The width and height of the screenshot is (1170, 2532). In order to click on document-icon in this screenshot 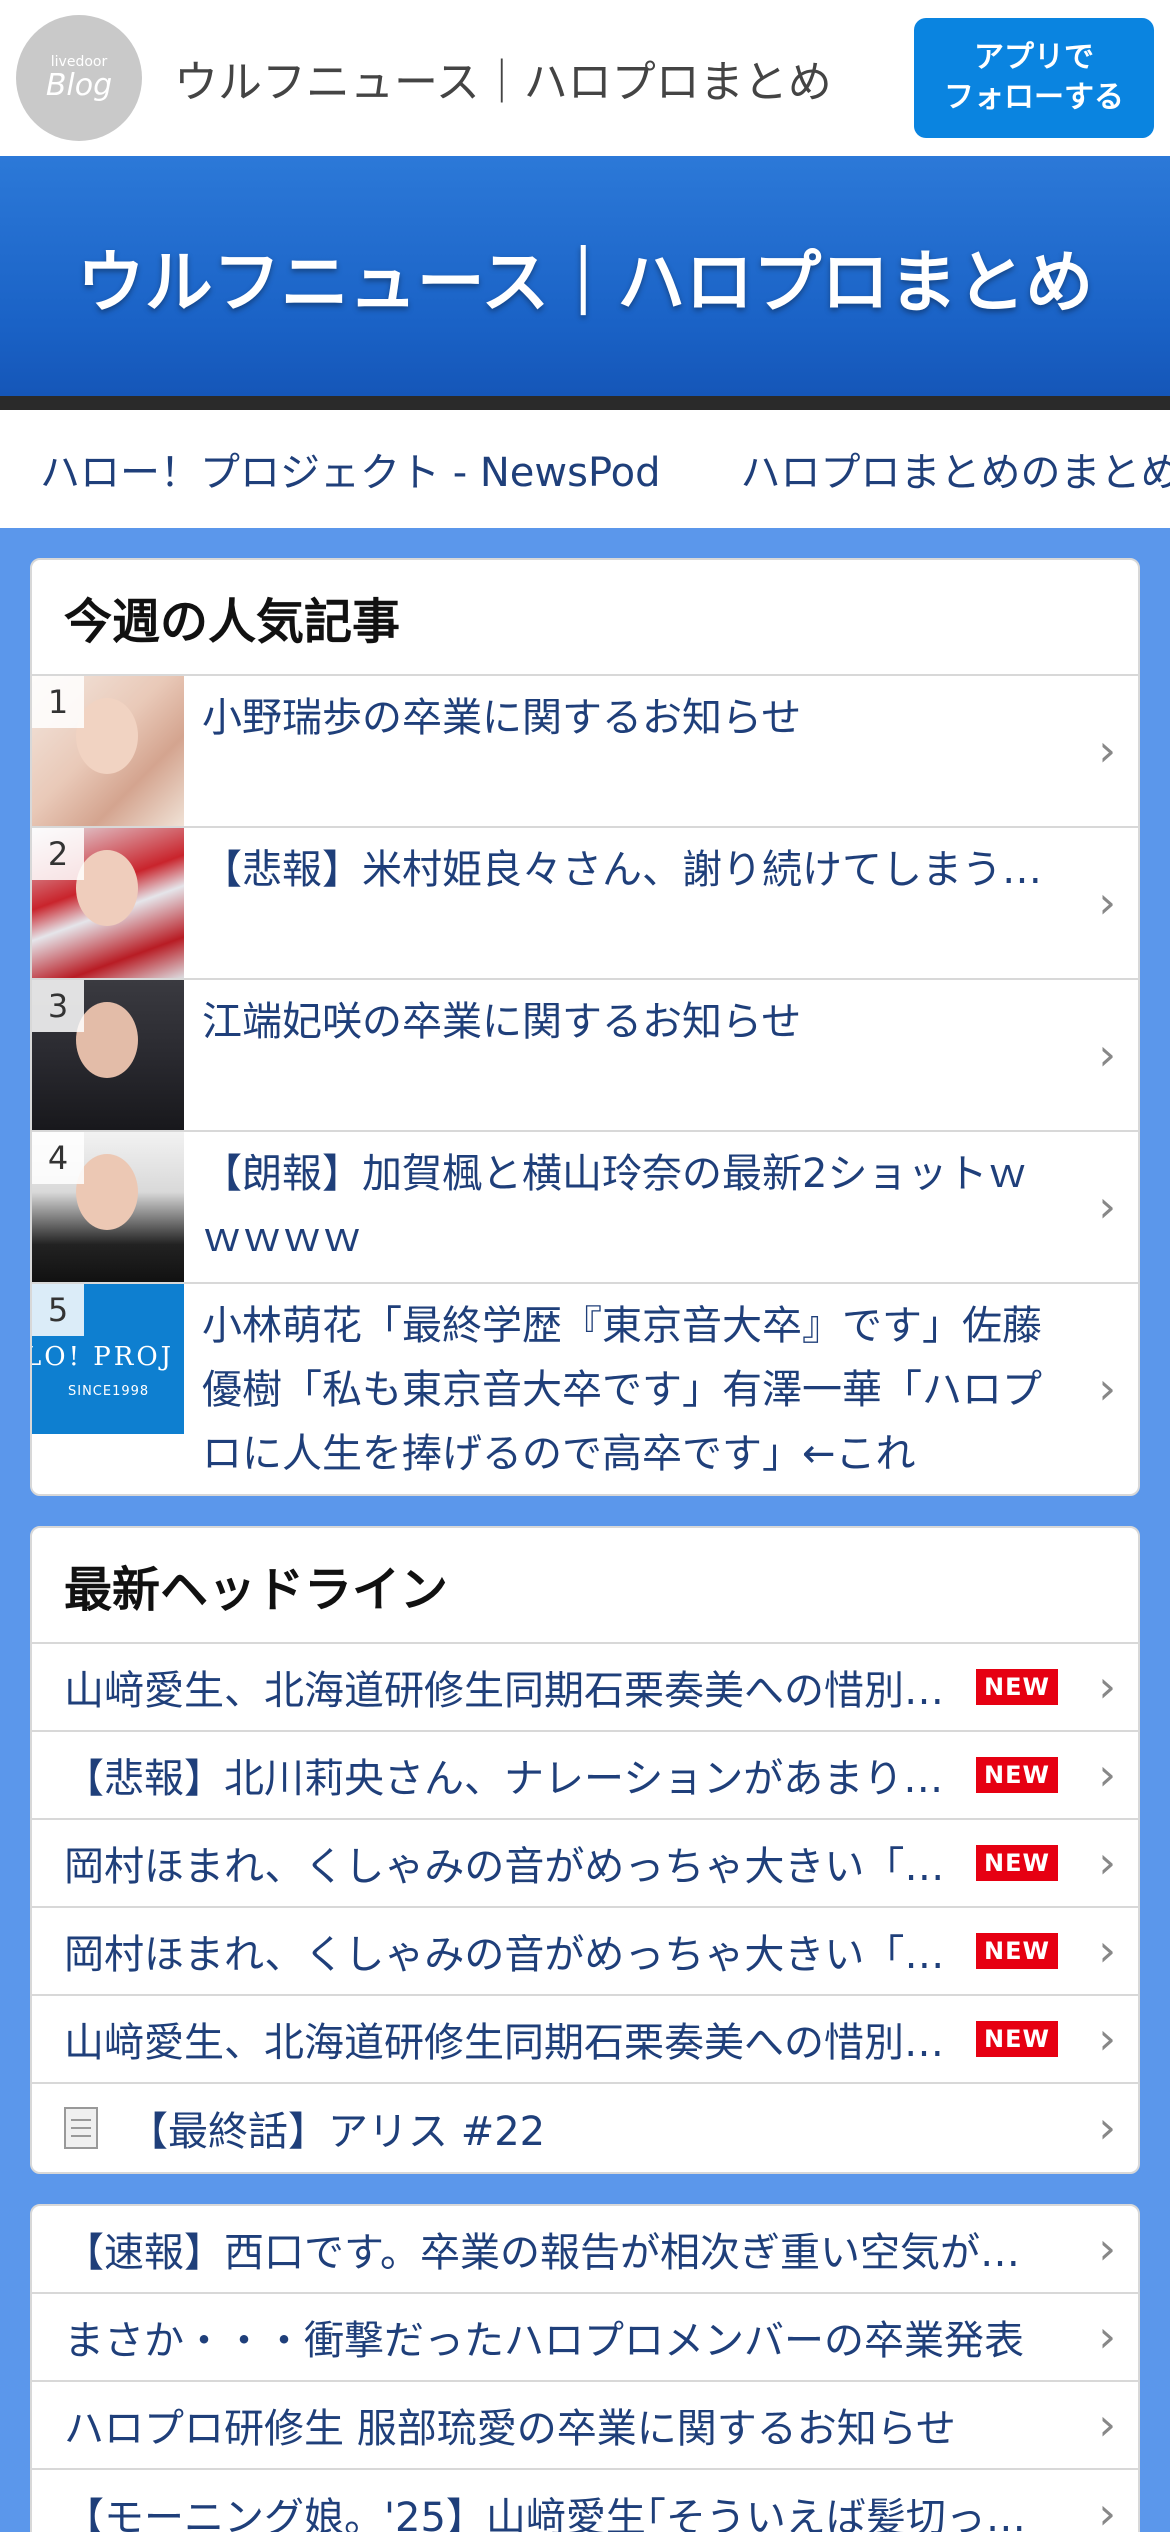, I will do `click(81, 2128)`.